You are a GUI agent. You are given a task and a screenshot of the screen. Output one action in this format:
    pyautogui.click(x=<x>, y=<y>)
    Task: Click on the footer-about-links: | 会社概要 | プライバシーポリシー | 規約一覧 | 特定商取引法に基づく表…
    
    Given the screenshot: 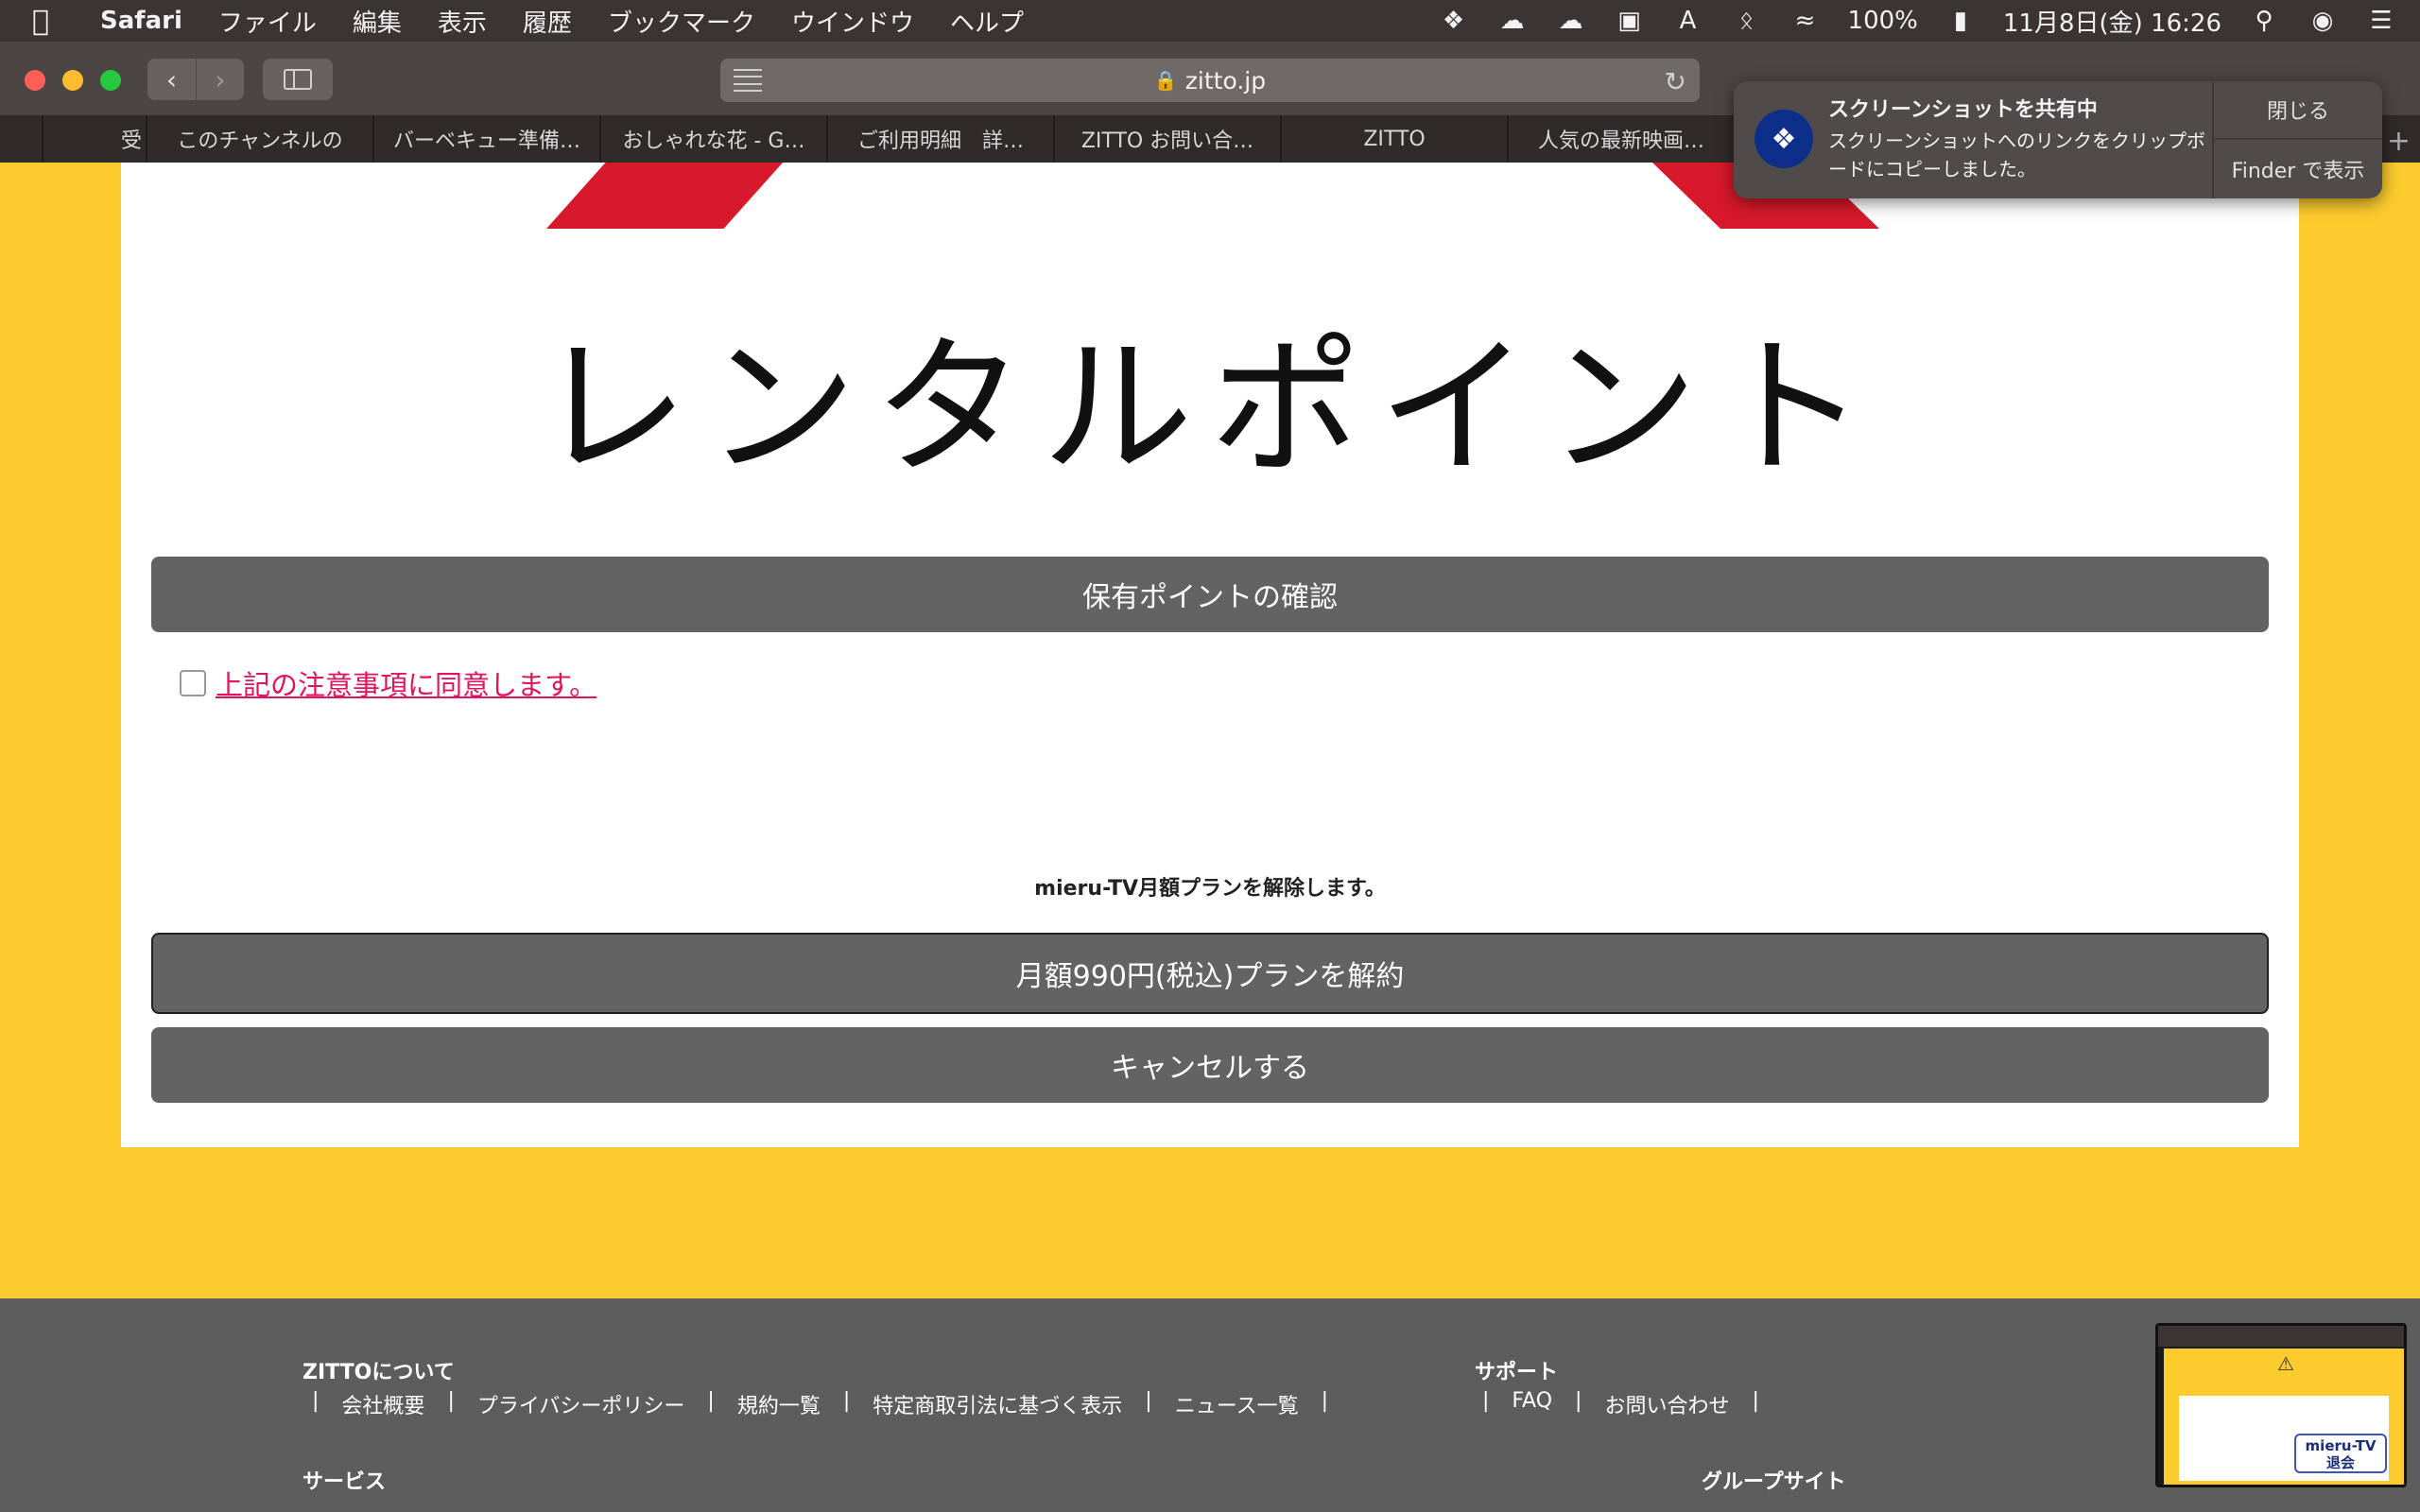 What is the action you would take?
    pyautogui.click(x=831, y=1404)
    